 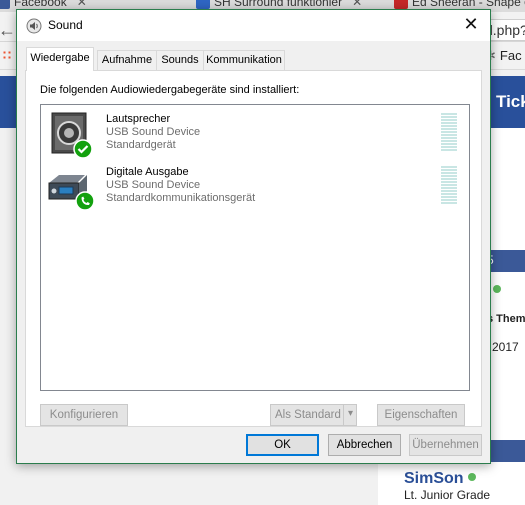 What do you see at coordinates (147, 172) in the screenshot?
I see `device-name: Digitale Ausgabe` at bounding box center [147, 172].